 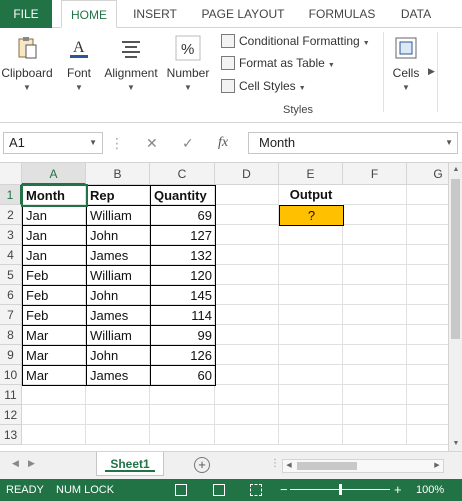 What do you see at coordinates (223, 143) in the screenshot?
I see `insert-function-icon: fx` at bounding box center [223, 143].